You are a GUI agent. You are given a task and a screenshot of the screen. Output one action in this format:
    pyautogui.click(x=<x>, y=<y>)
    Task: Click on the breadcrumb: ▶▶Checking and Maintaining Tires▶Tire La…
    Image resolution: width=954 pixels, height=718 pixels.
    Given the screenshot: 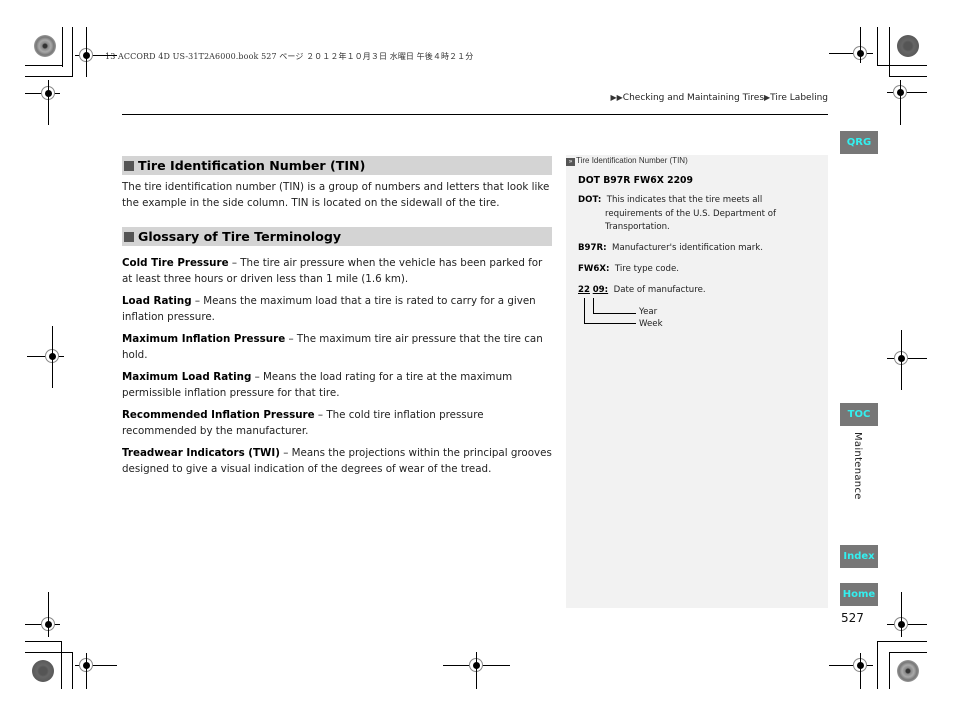 What is the action you would take?
    pyautogui.click(x=719, y=98)
    